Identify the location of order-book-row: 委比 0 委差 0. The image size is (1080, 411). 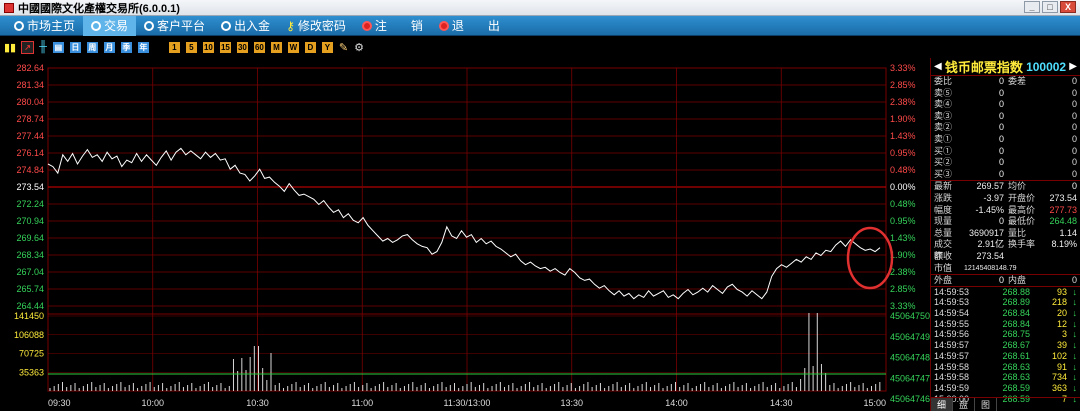
(1005, 82).